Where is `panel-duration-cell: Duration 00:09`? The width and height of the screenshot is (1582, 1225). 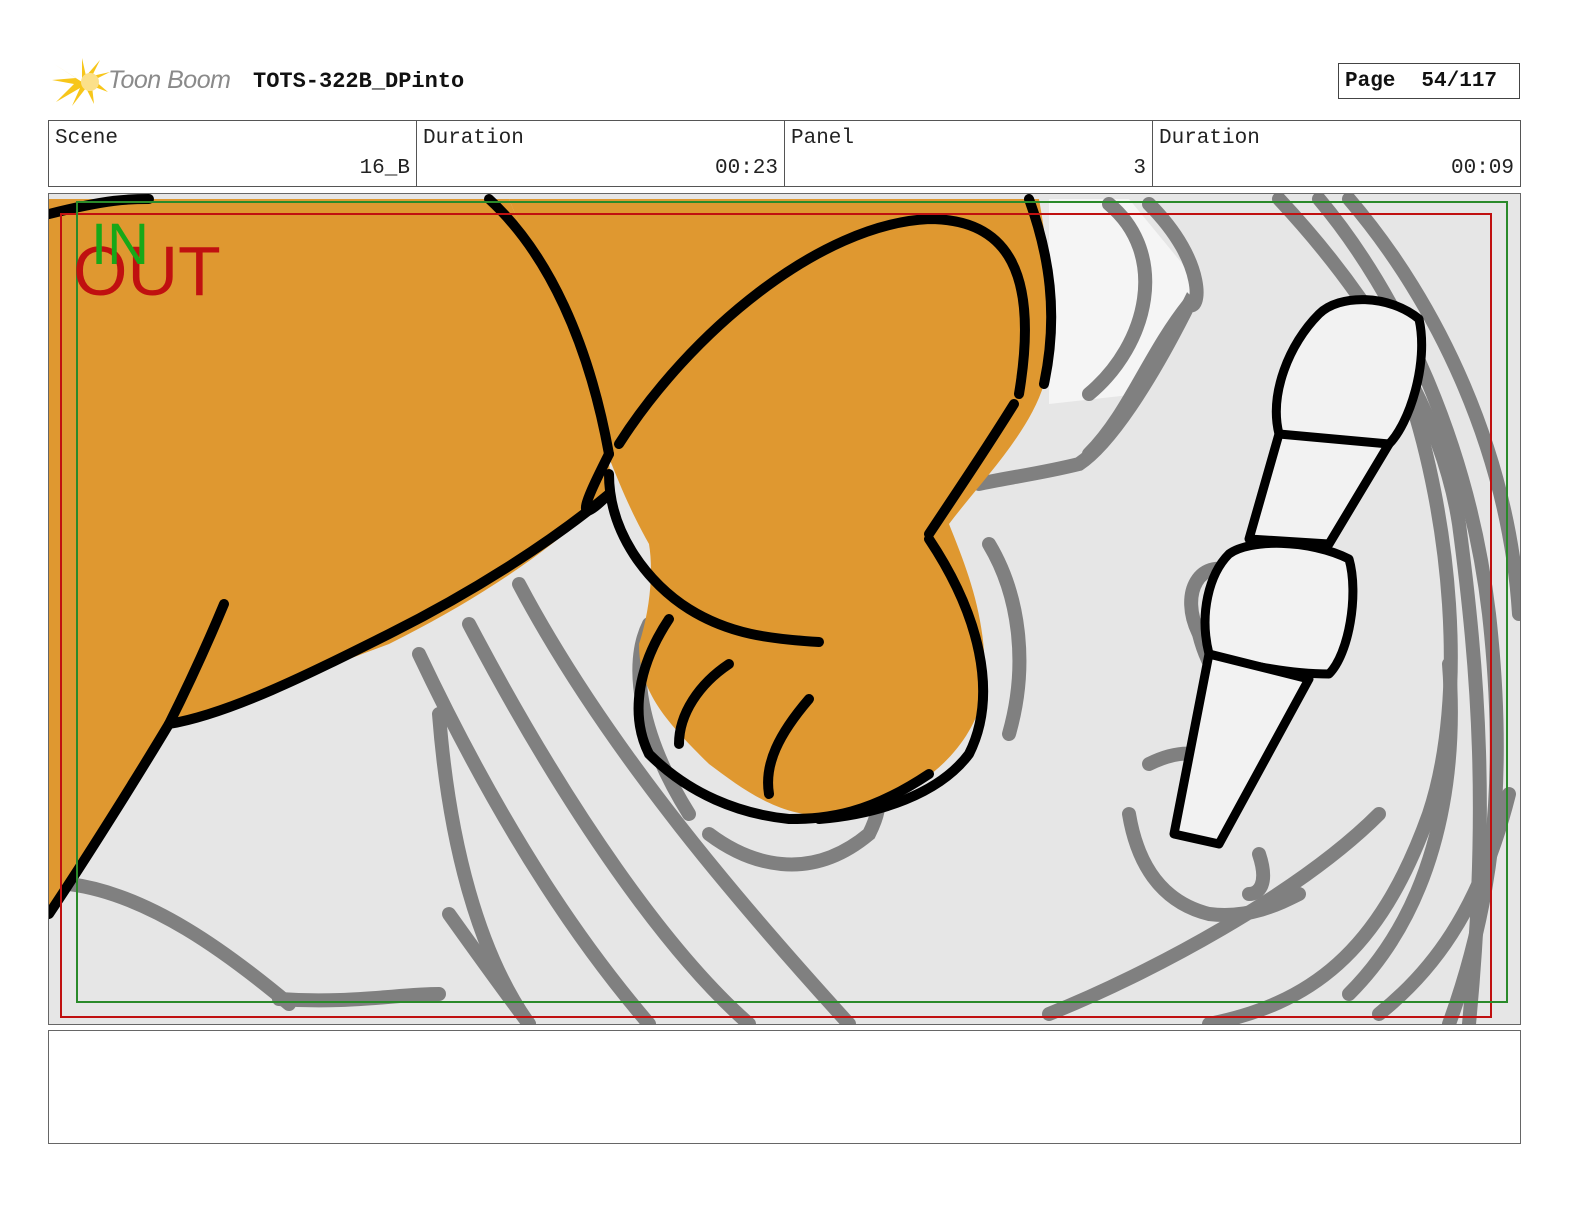 panel-duration-cell: Duration 00:09 is located at coordinates (1336, 153).